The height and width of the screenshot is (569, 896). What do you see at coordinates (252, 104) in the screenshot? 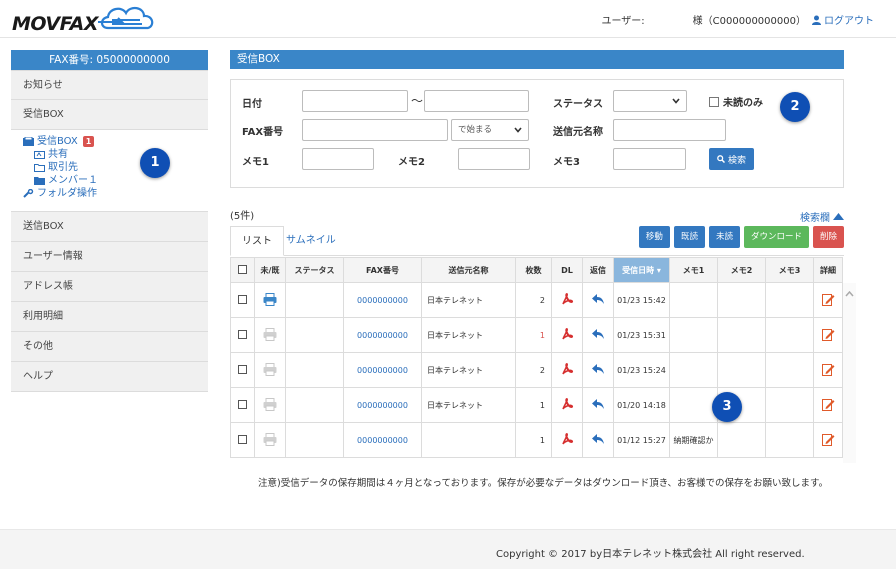
I see `date-label: 日付` at bounding box center [252, 104].